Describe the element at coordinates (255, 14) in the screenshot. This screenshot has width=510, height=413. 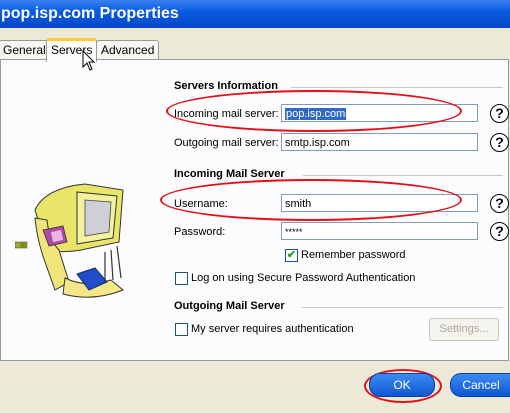
I see `title-bar: pop.isp.com Properties` at that location.